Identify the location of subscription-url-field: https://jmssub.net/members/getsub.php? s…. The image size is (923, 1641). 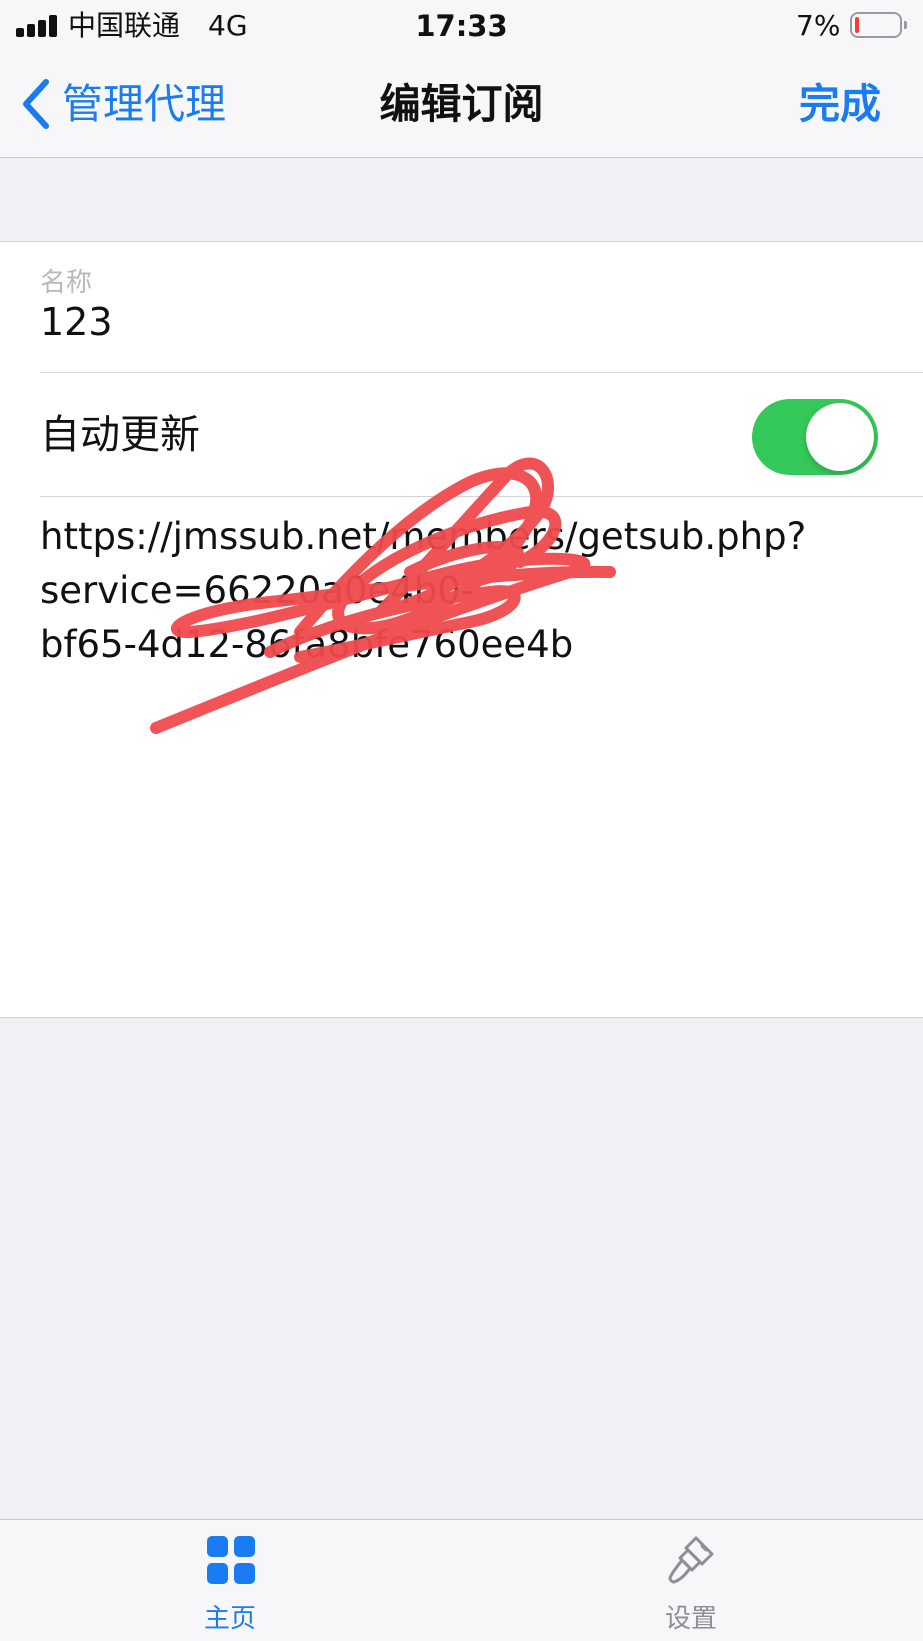
(465, 591).